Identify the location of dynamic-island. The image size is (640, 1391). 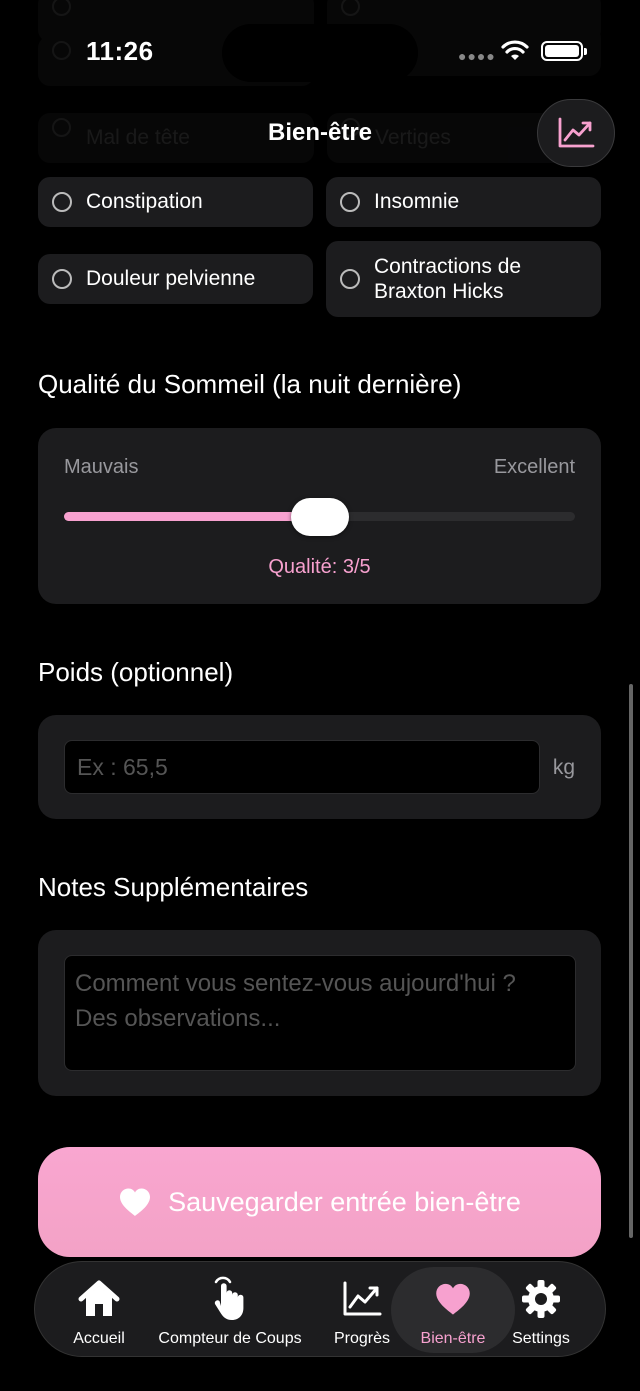
(320, 53).